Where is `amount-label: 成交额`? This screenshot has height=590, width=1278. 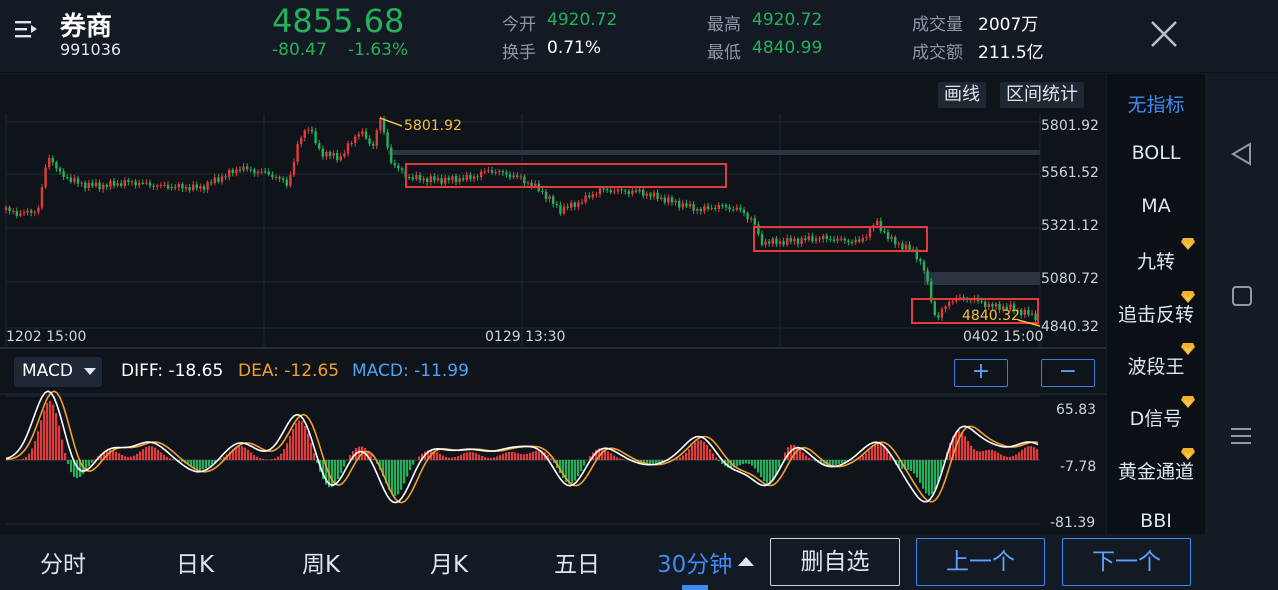
amount-label: 成交额 is located at coordinates (937, 53).